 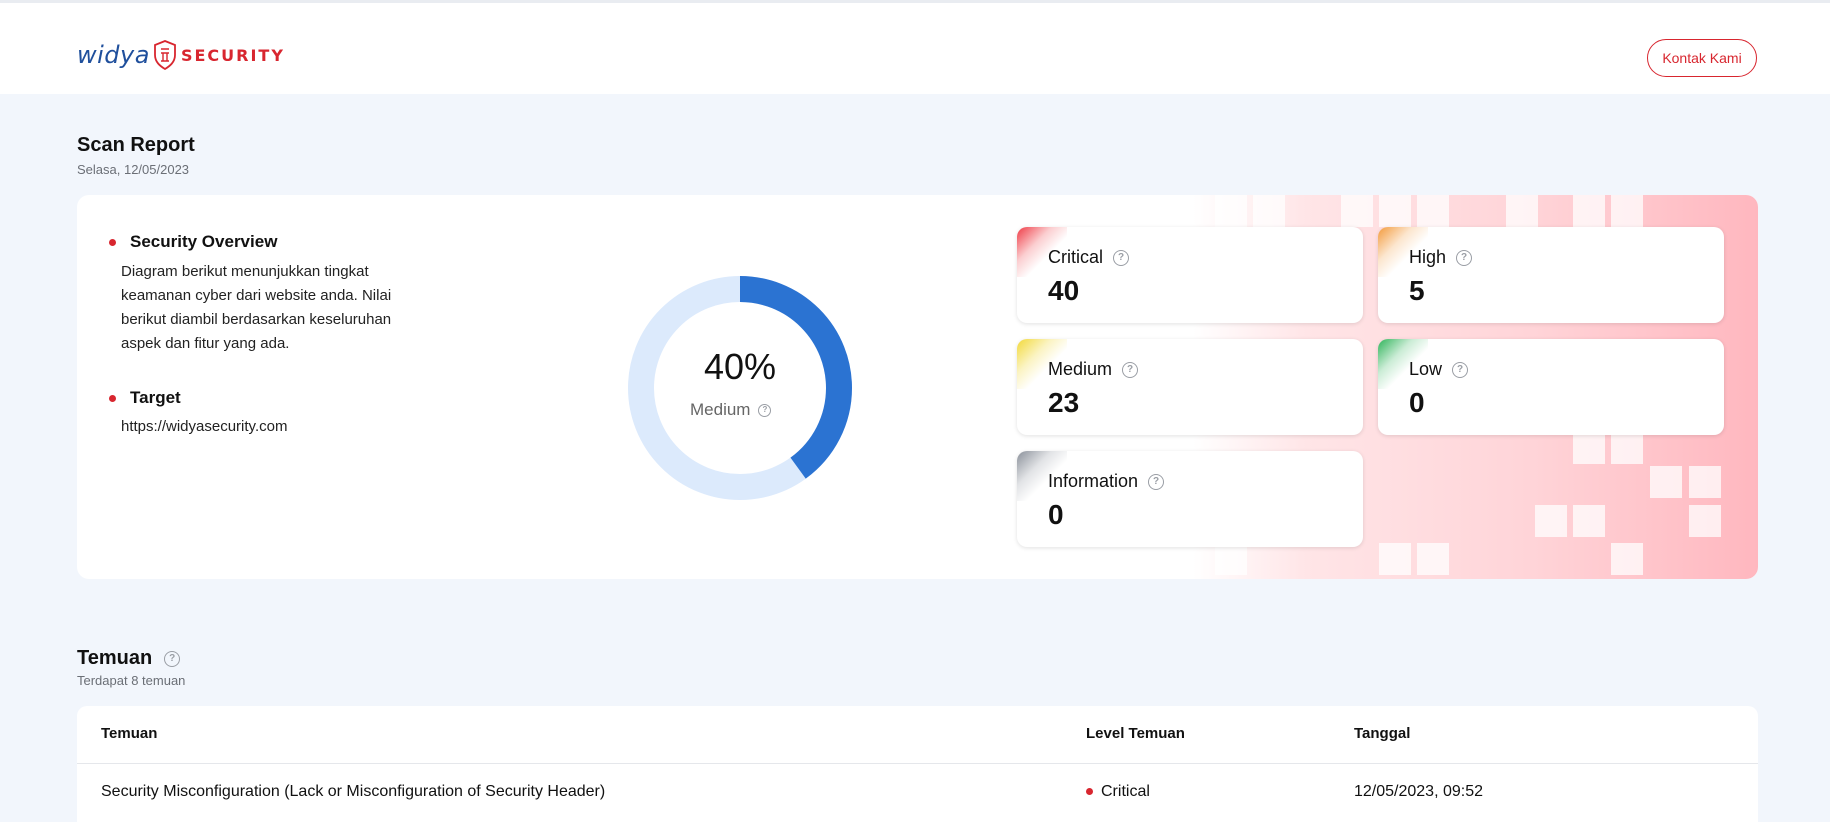 What do you see at coordinates (1064, 290) in the screenshot?
I see `severity-count: 40` at bounding box center [1064, 290].